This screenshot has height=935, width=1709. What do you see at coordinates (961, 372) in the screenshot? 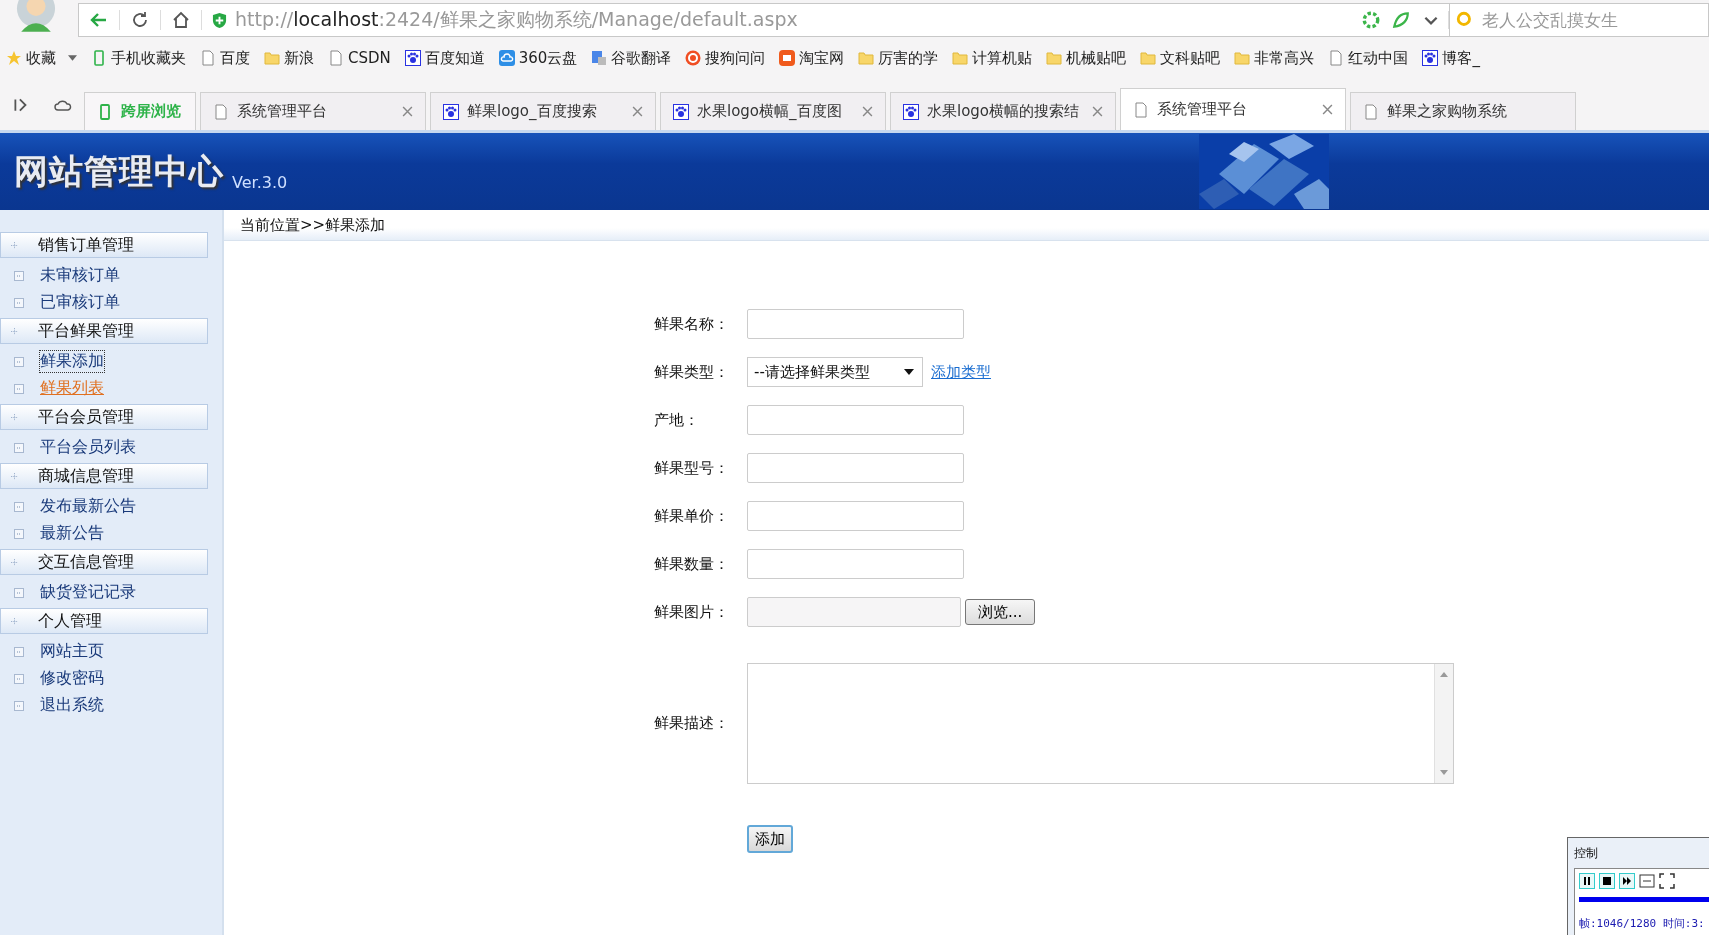
I see `add-type-link: 添加类型` at bounding box center [961, 372].